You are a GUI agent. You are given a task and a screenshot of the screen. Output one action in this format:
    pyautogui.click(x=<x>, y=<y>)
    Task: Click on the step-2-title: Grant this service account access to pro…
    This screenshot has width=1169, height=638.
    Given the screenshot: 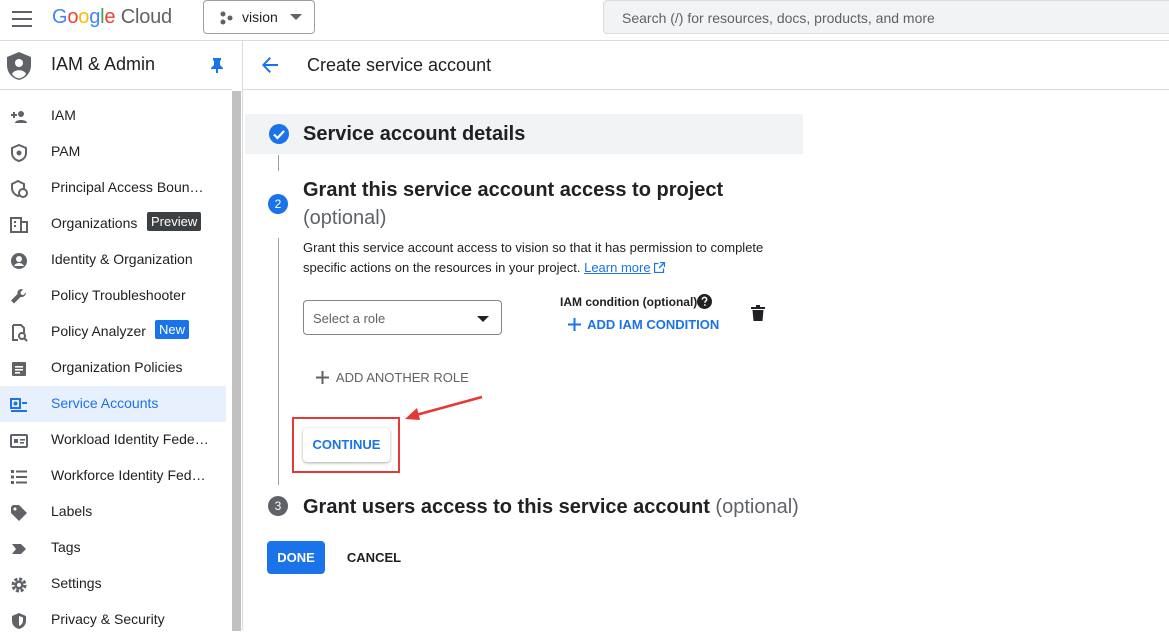 What is the action you would take?
    pyautogui.click(x=513, y=190)
    